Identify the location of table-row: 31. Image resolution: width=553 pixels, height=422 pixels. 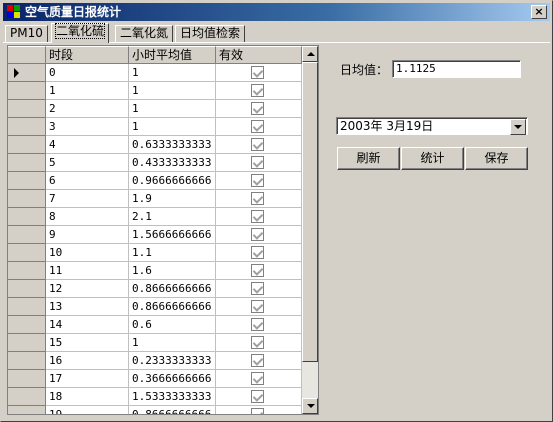
(155, 127).